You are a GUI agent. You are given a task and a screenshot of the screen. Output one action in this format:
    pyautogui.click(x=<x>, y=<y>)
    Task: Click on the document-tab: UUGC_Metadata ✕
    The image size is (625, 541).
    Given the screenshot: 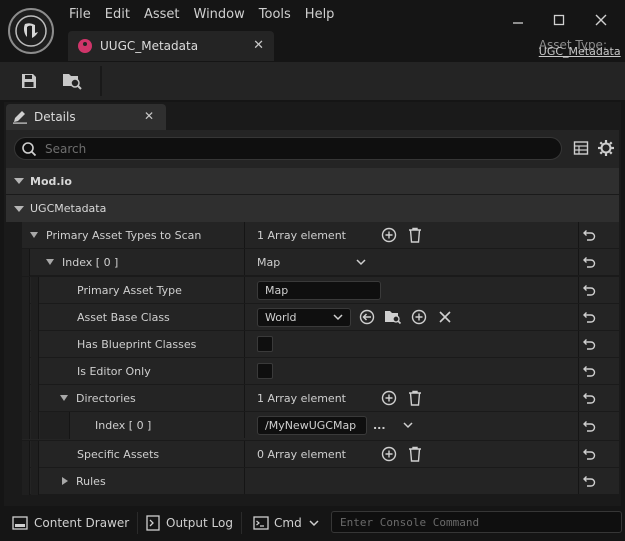 What is the action you would take?
    pyautogui.click(x=171, y=46)
    